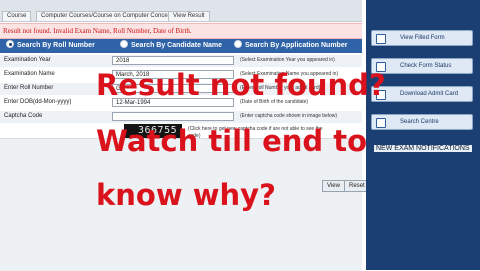 The height and width of the screenshot is (271, 480). I want to click on sidebar-item-label: View Filled Form, so click(422, 38).